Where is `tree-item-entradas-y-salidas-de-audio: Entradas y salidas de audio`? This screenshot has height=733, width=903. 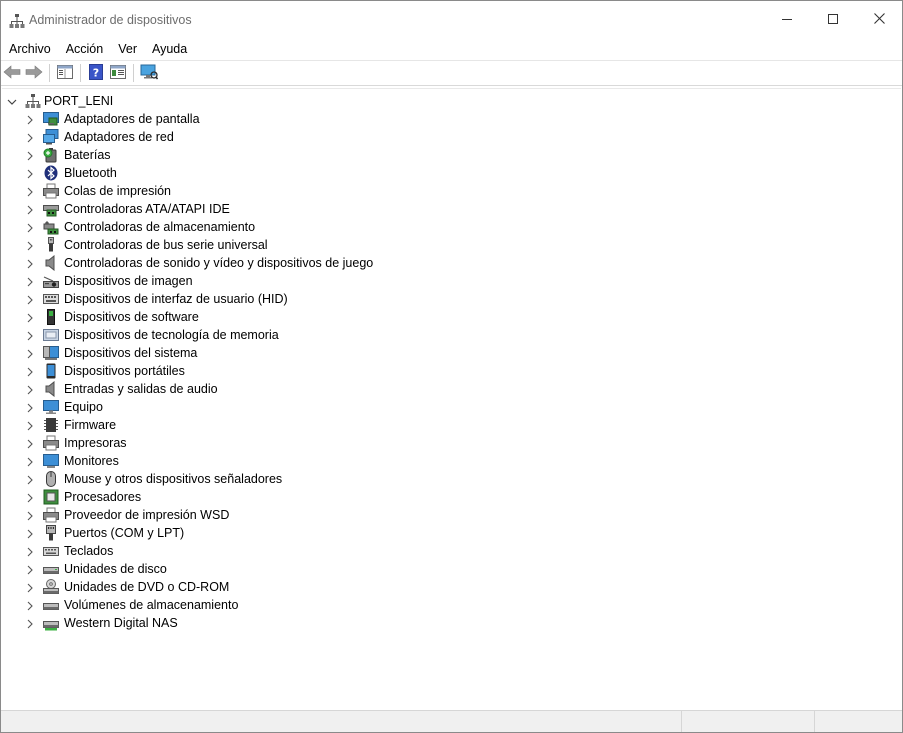
tree-item-entradas-y-salidas-de-audio: Entradas y salidas de audio is located at coordinates (302, 389).